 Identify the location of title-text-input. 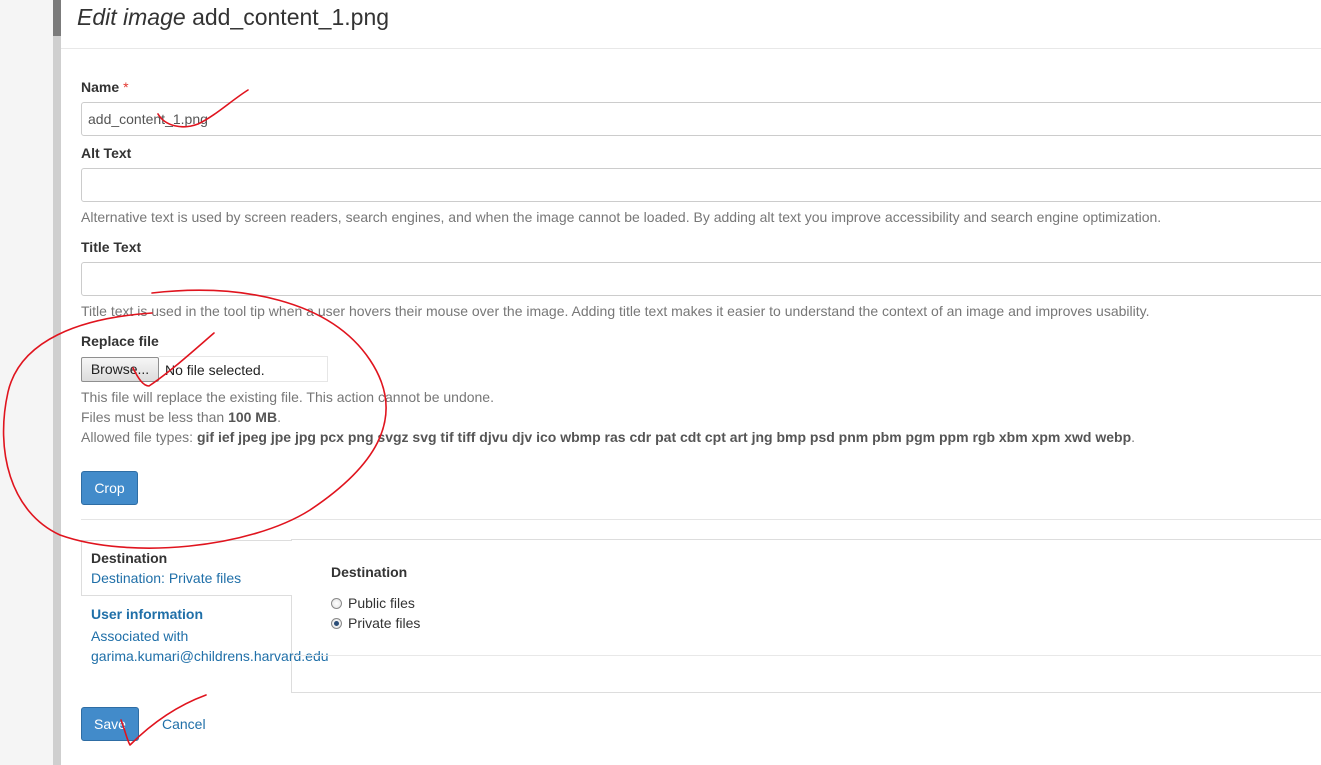
(701, 279).